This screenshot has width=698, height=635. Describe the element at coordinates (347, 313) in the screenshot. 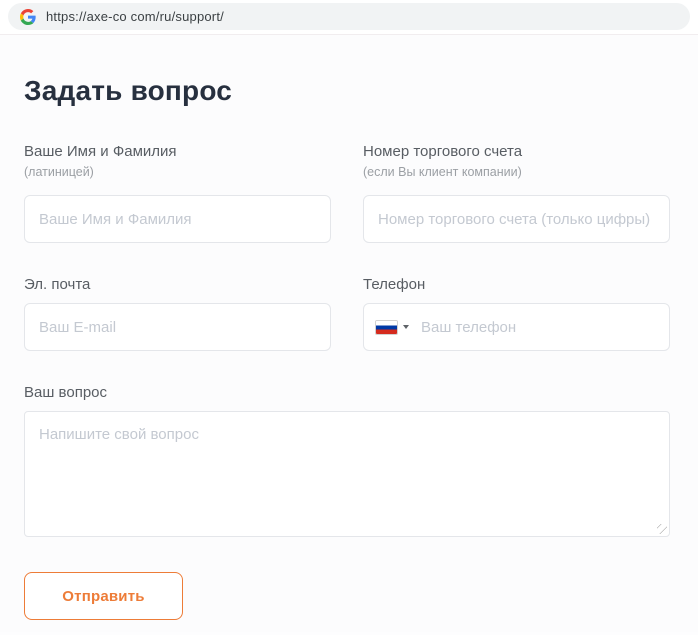

I see `form-row-2: Эл. почта Телефон` at that location.